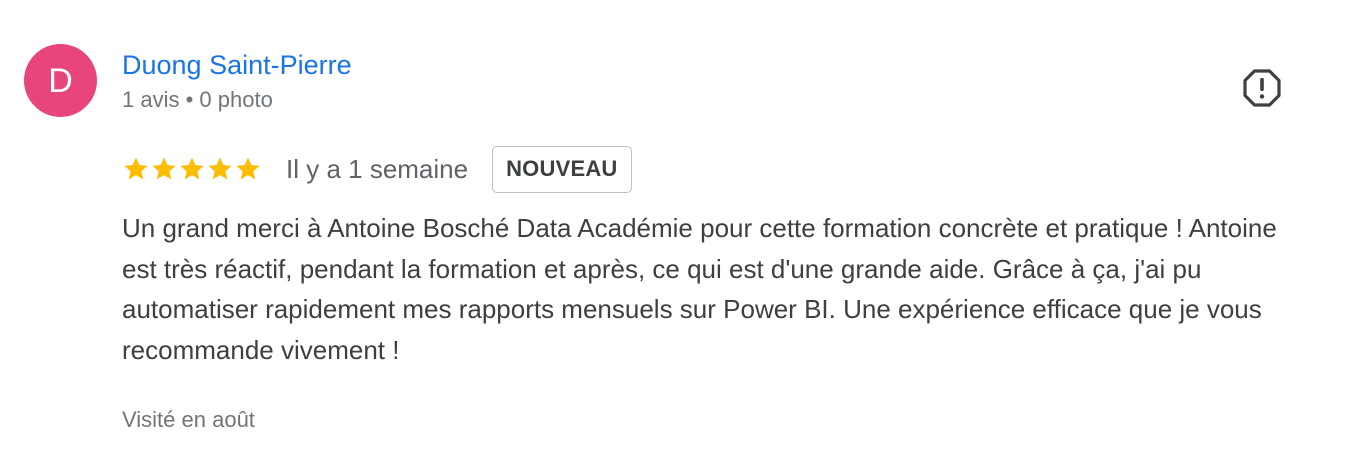 This screenshot has height=450, width=1346. I want to click on author-meta: 1 avis • 0 photo, so click(197, 99).